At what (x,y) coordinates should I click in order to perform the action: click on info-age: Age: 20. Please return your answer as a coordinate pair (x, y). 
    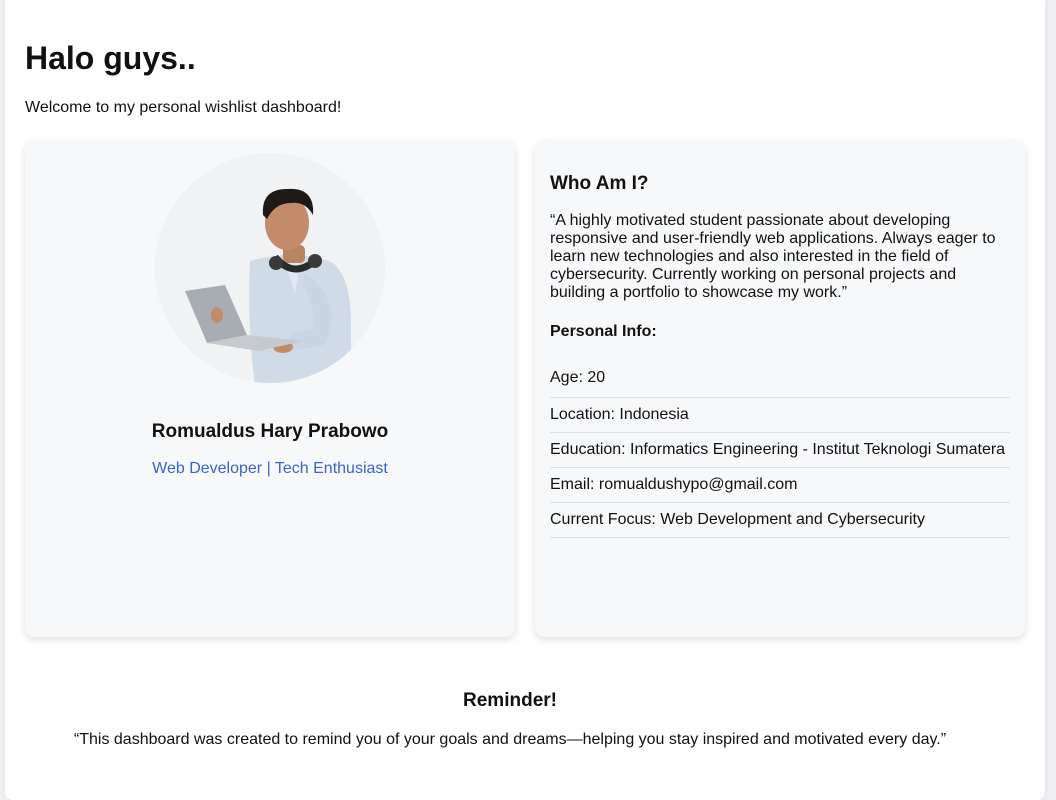
    Looking at the image, I should click on (780, 380).